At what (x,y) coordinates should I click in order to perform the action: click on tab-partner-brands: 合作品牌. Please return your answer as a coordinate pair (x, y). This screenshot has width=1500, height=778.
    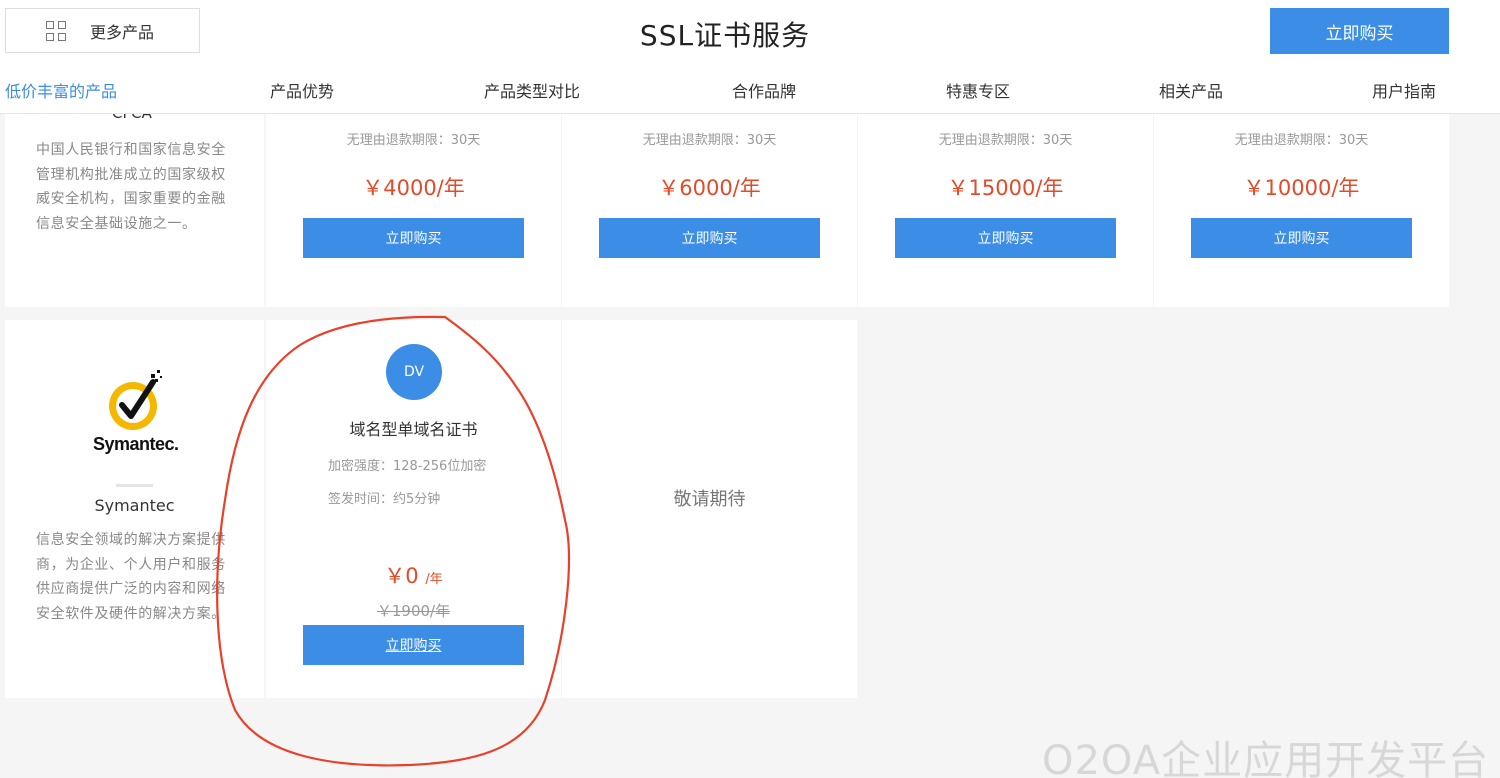
    Looking at the image, I should click on (764, 90).